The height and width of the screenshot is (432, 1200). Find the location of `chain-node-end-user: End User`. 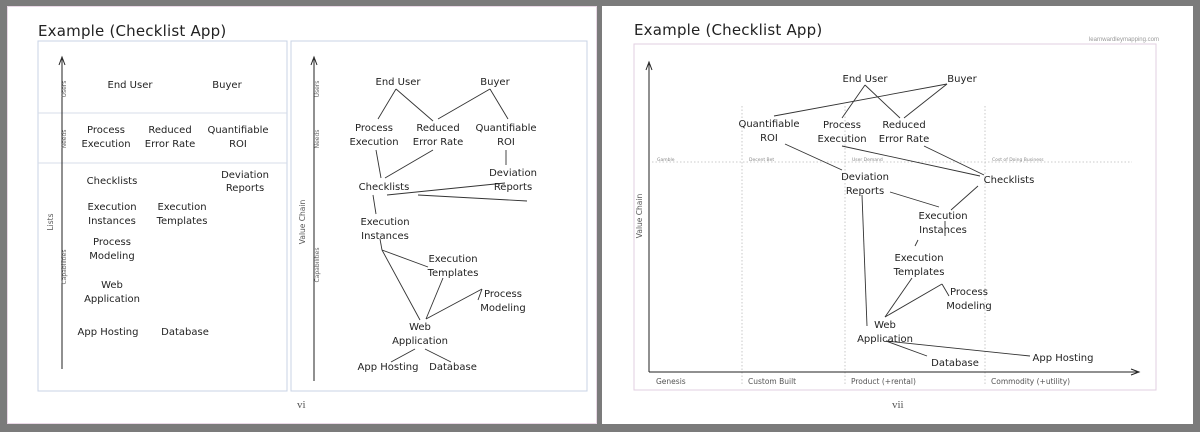

chain-node-end-user: End User is located at coordinates (399, 82).